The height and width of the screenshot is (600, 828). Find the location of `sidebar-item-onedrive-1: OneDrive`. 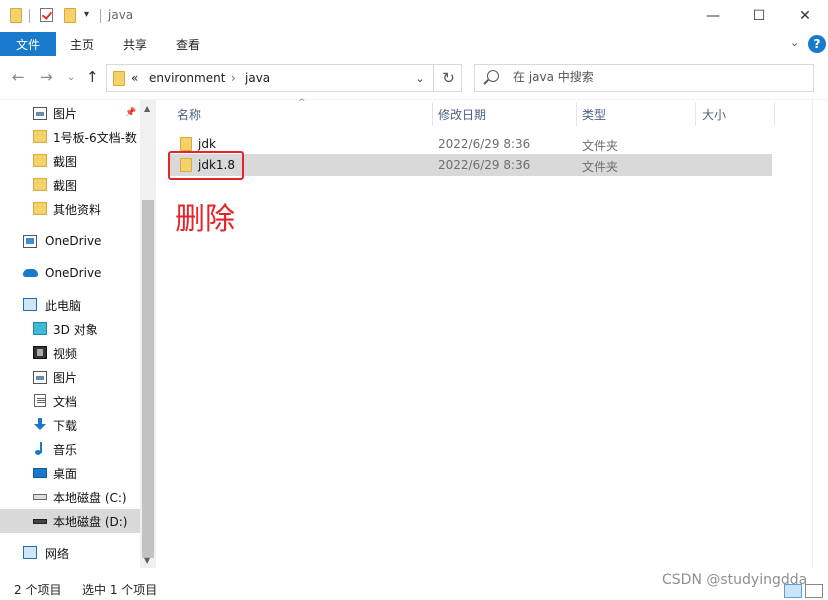

sidebar-item-onedrive-1: OneDrive is located at coordinates (70, 241).